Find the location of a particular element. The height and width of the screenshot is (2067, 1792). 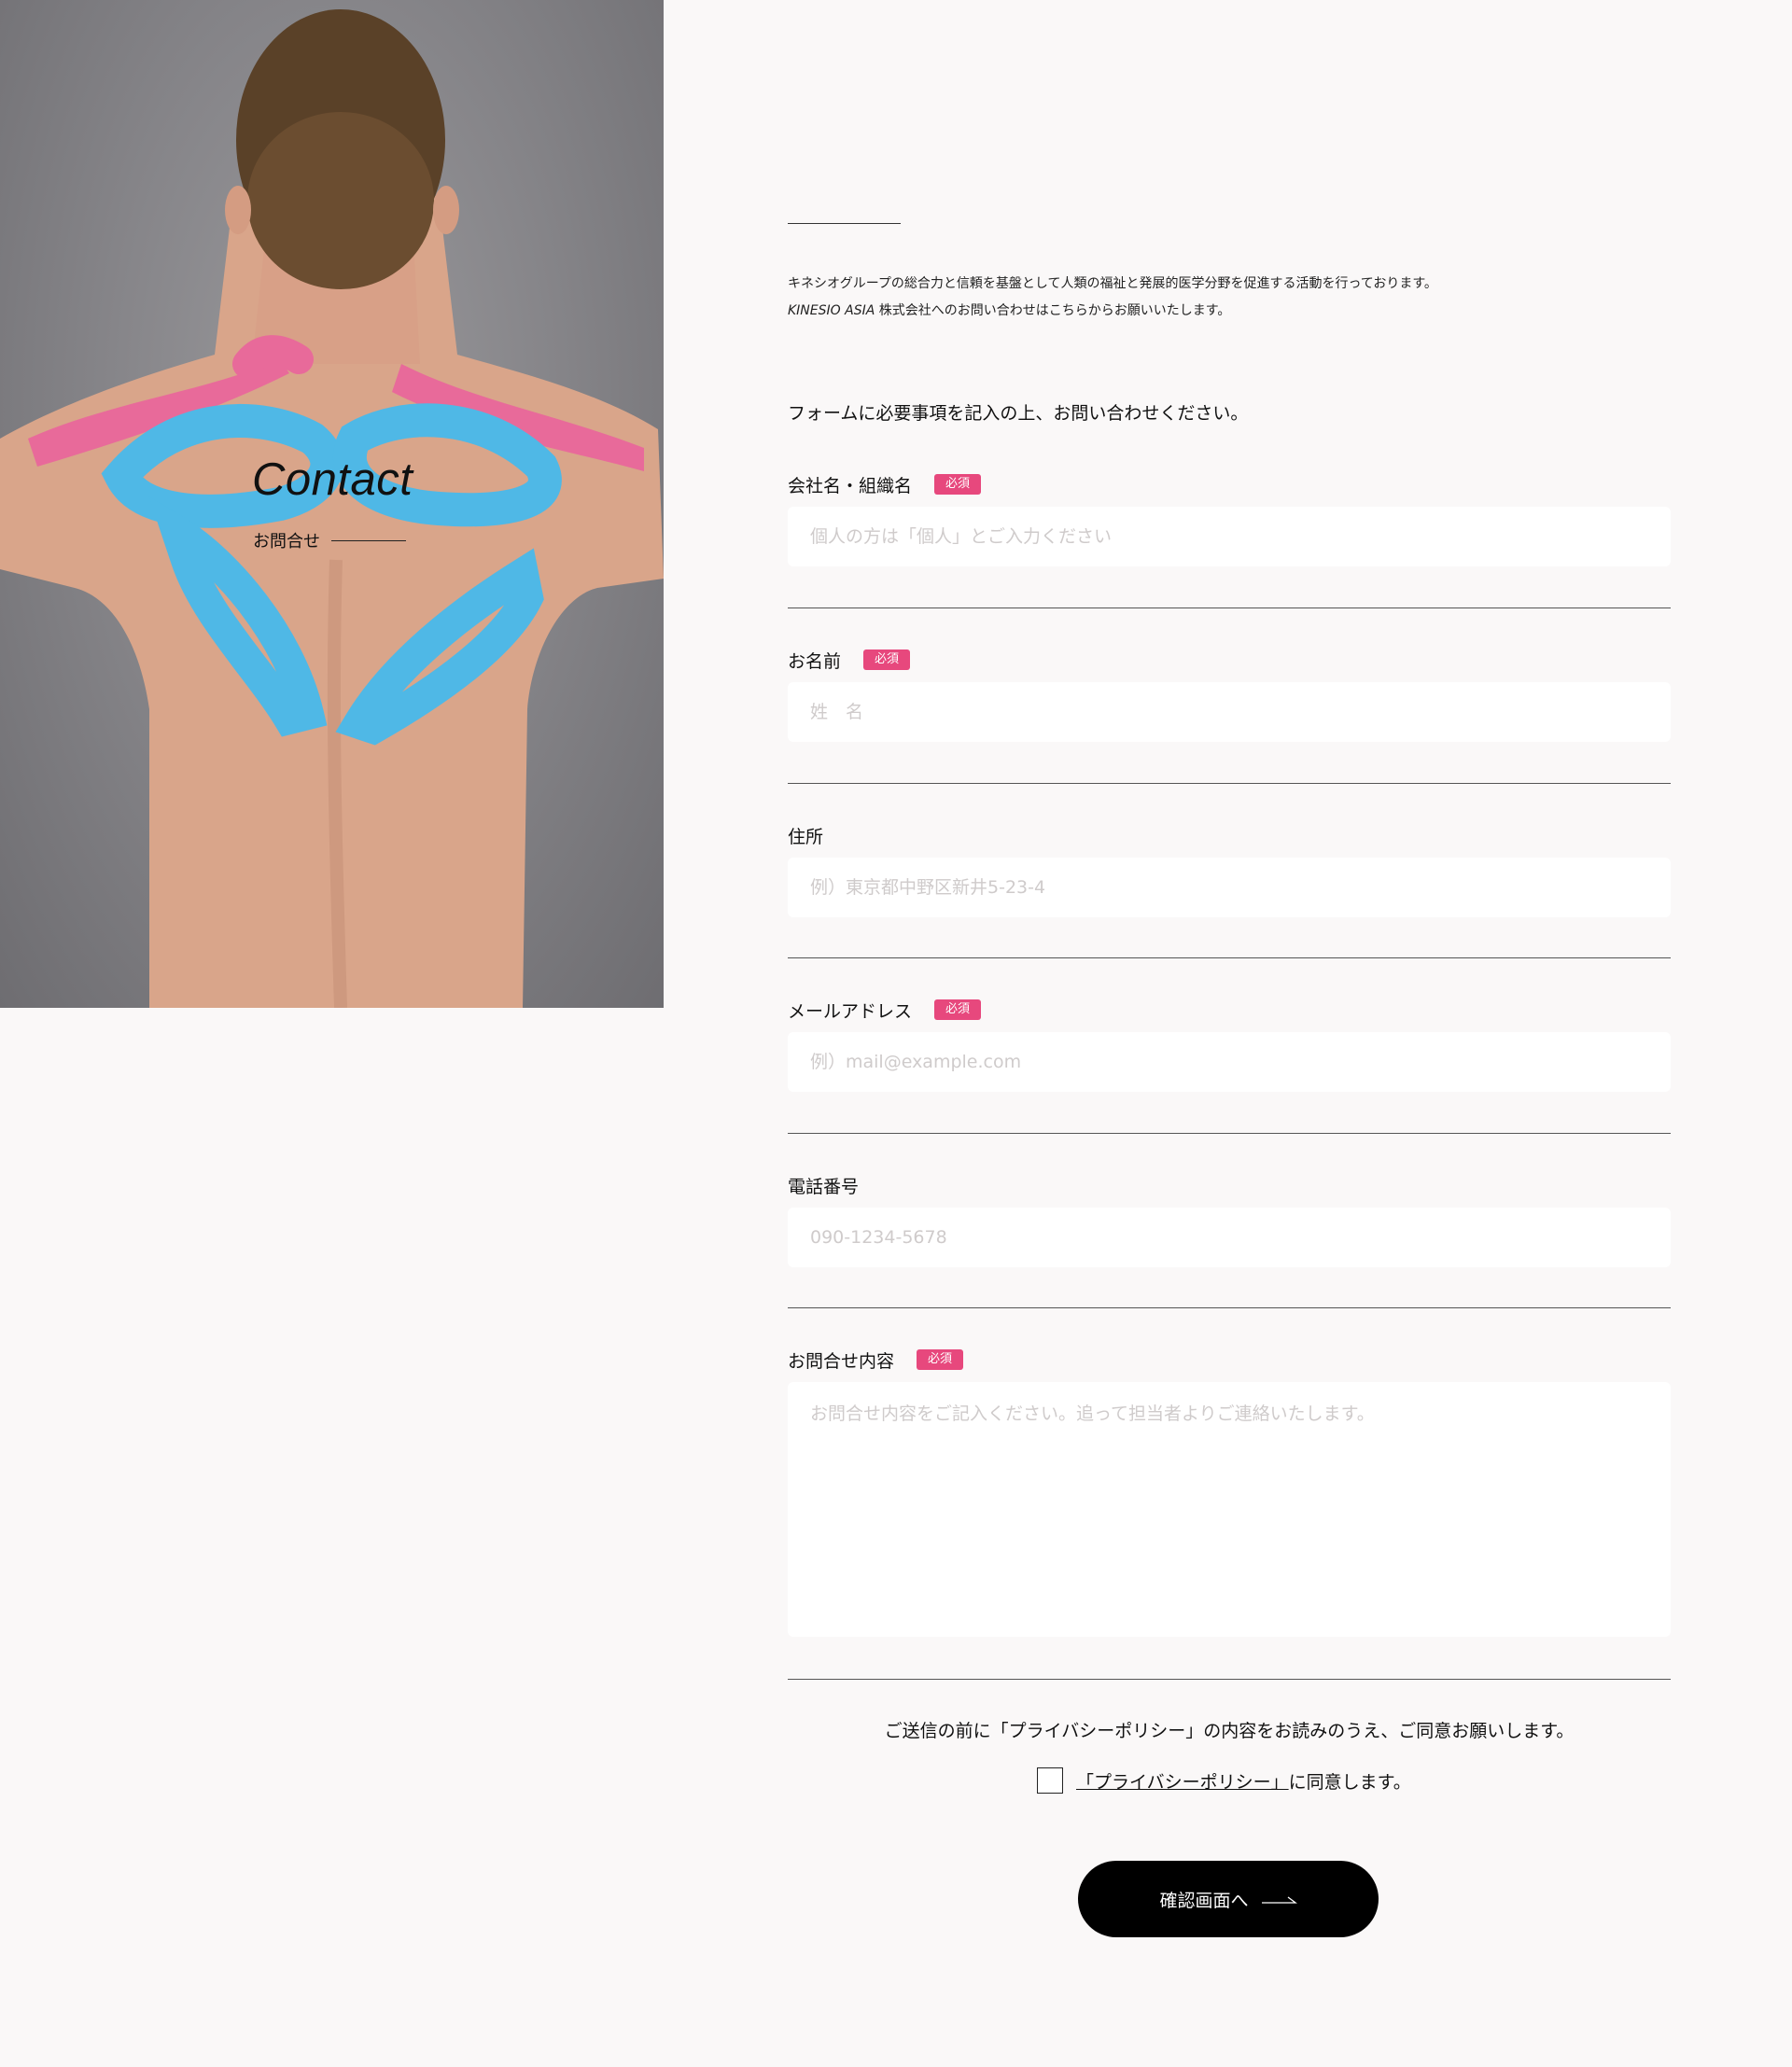

hero-subtitle-rule is located at coordinates (368, 540).